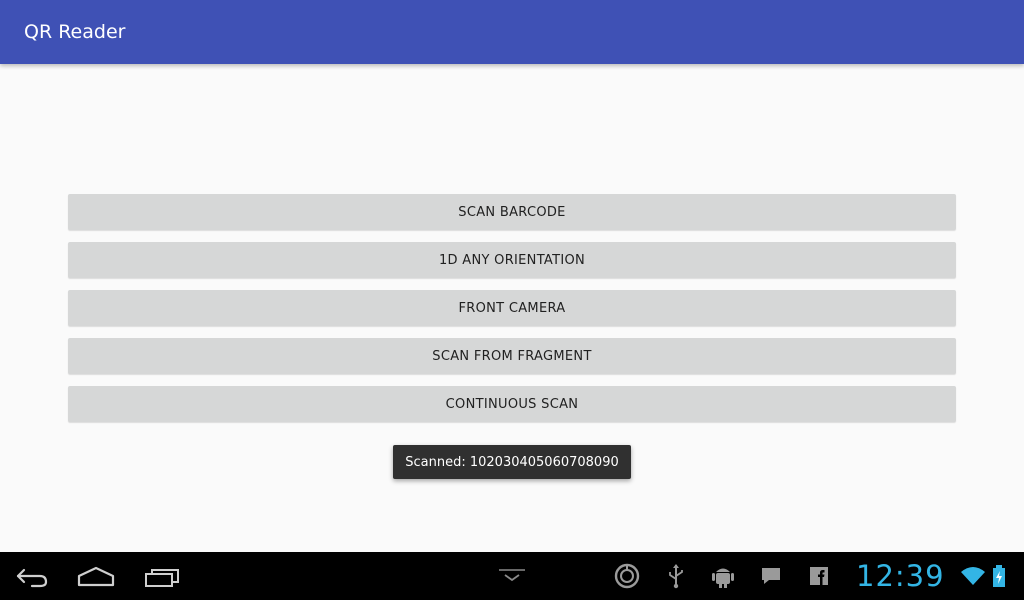  Describe the element at coordinates (900, 576) in the screenshot. I see `status-clock: 12:39` at that location.